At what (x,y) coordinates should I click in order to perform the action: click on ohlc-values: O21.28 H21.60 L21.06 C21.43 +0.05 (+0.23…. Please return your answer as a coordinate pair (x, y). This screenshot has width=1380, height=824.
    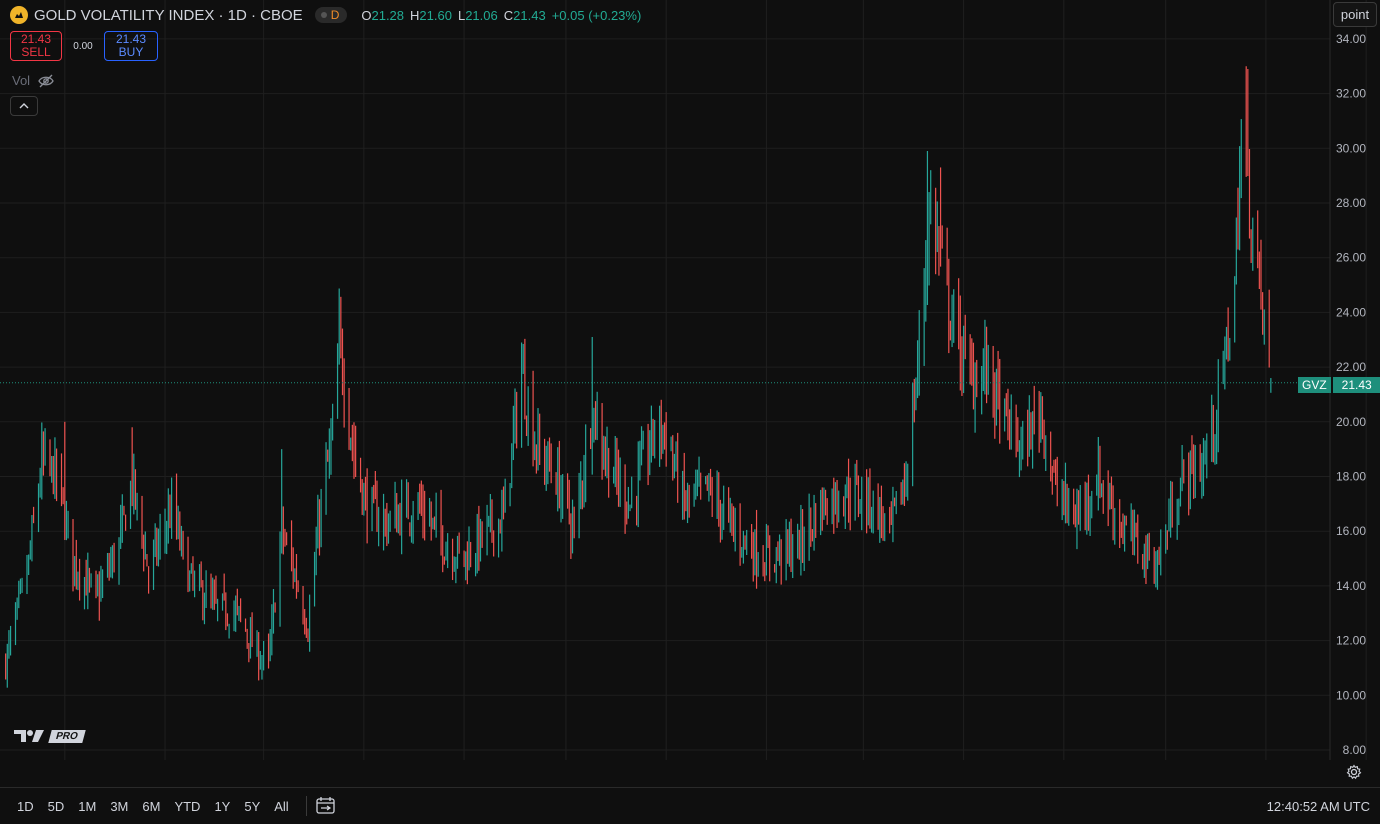
    Looking at the image, I should click on (501, 15).